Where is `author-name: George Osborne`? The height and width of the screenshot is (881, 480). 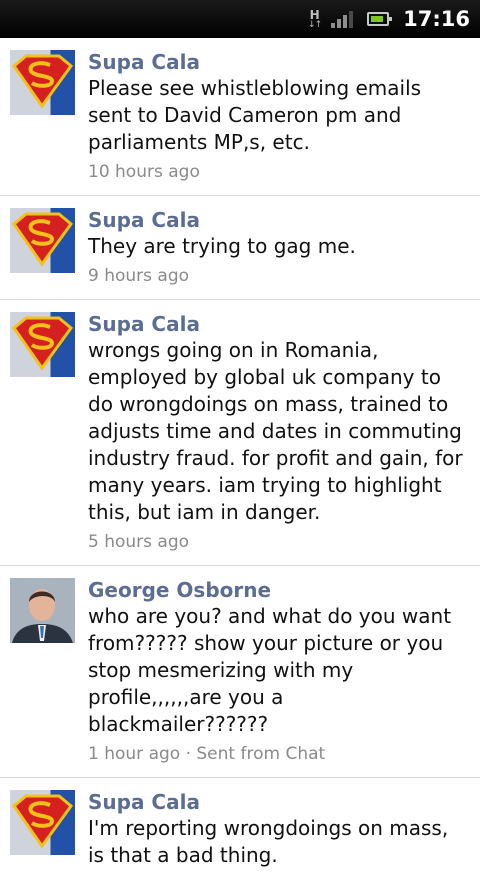 author-name: George Osborne is located at coordinates (277, 590).